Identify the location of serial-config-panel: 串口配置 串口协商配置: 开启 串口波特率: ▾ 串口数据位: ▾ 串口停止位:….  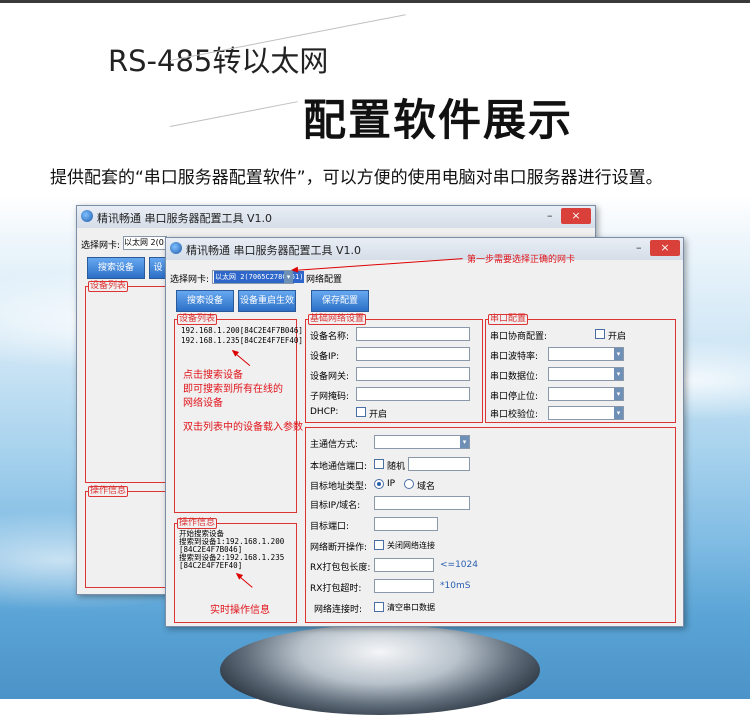
(580, 368).